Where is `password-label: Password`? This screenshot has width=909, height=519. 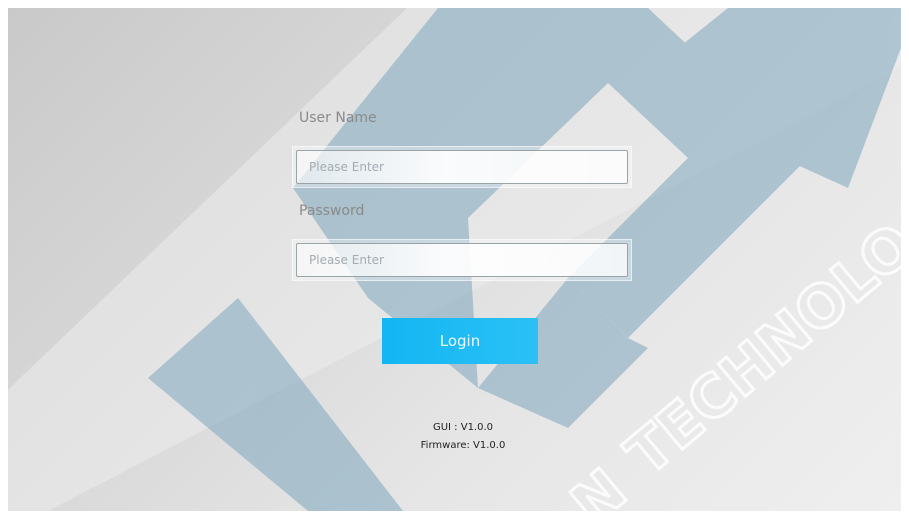 password-label: Password is located at coordinates (332, 211).